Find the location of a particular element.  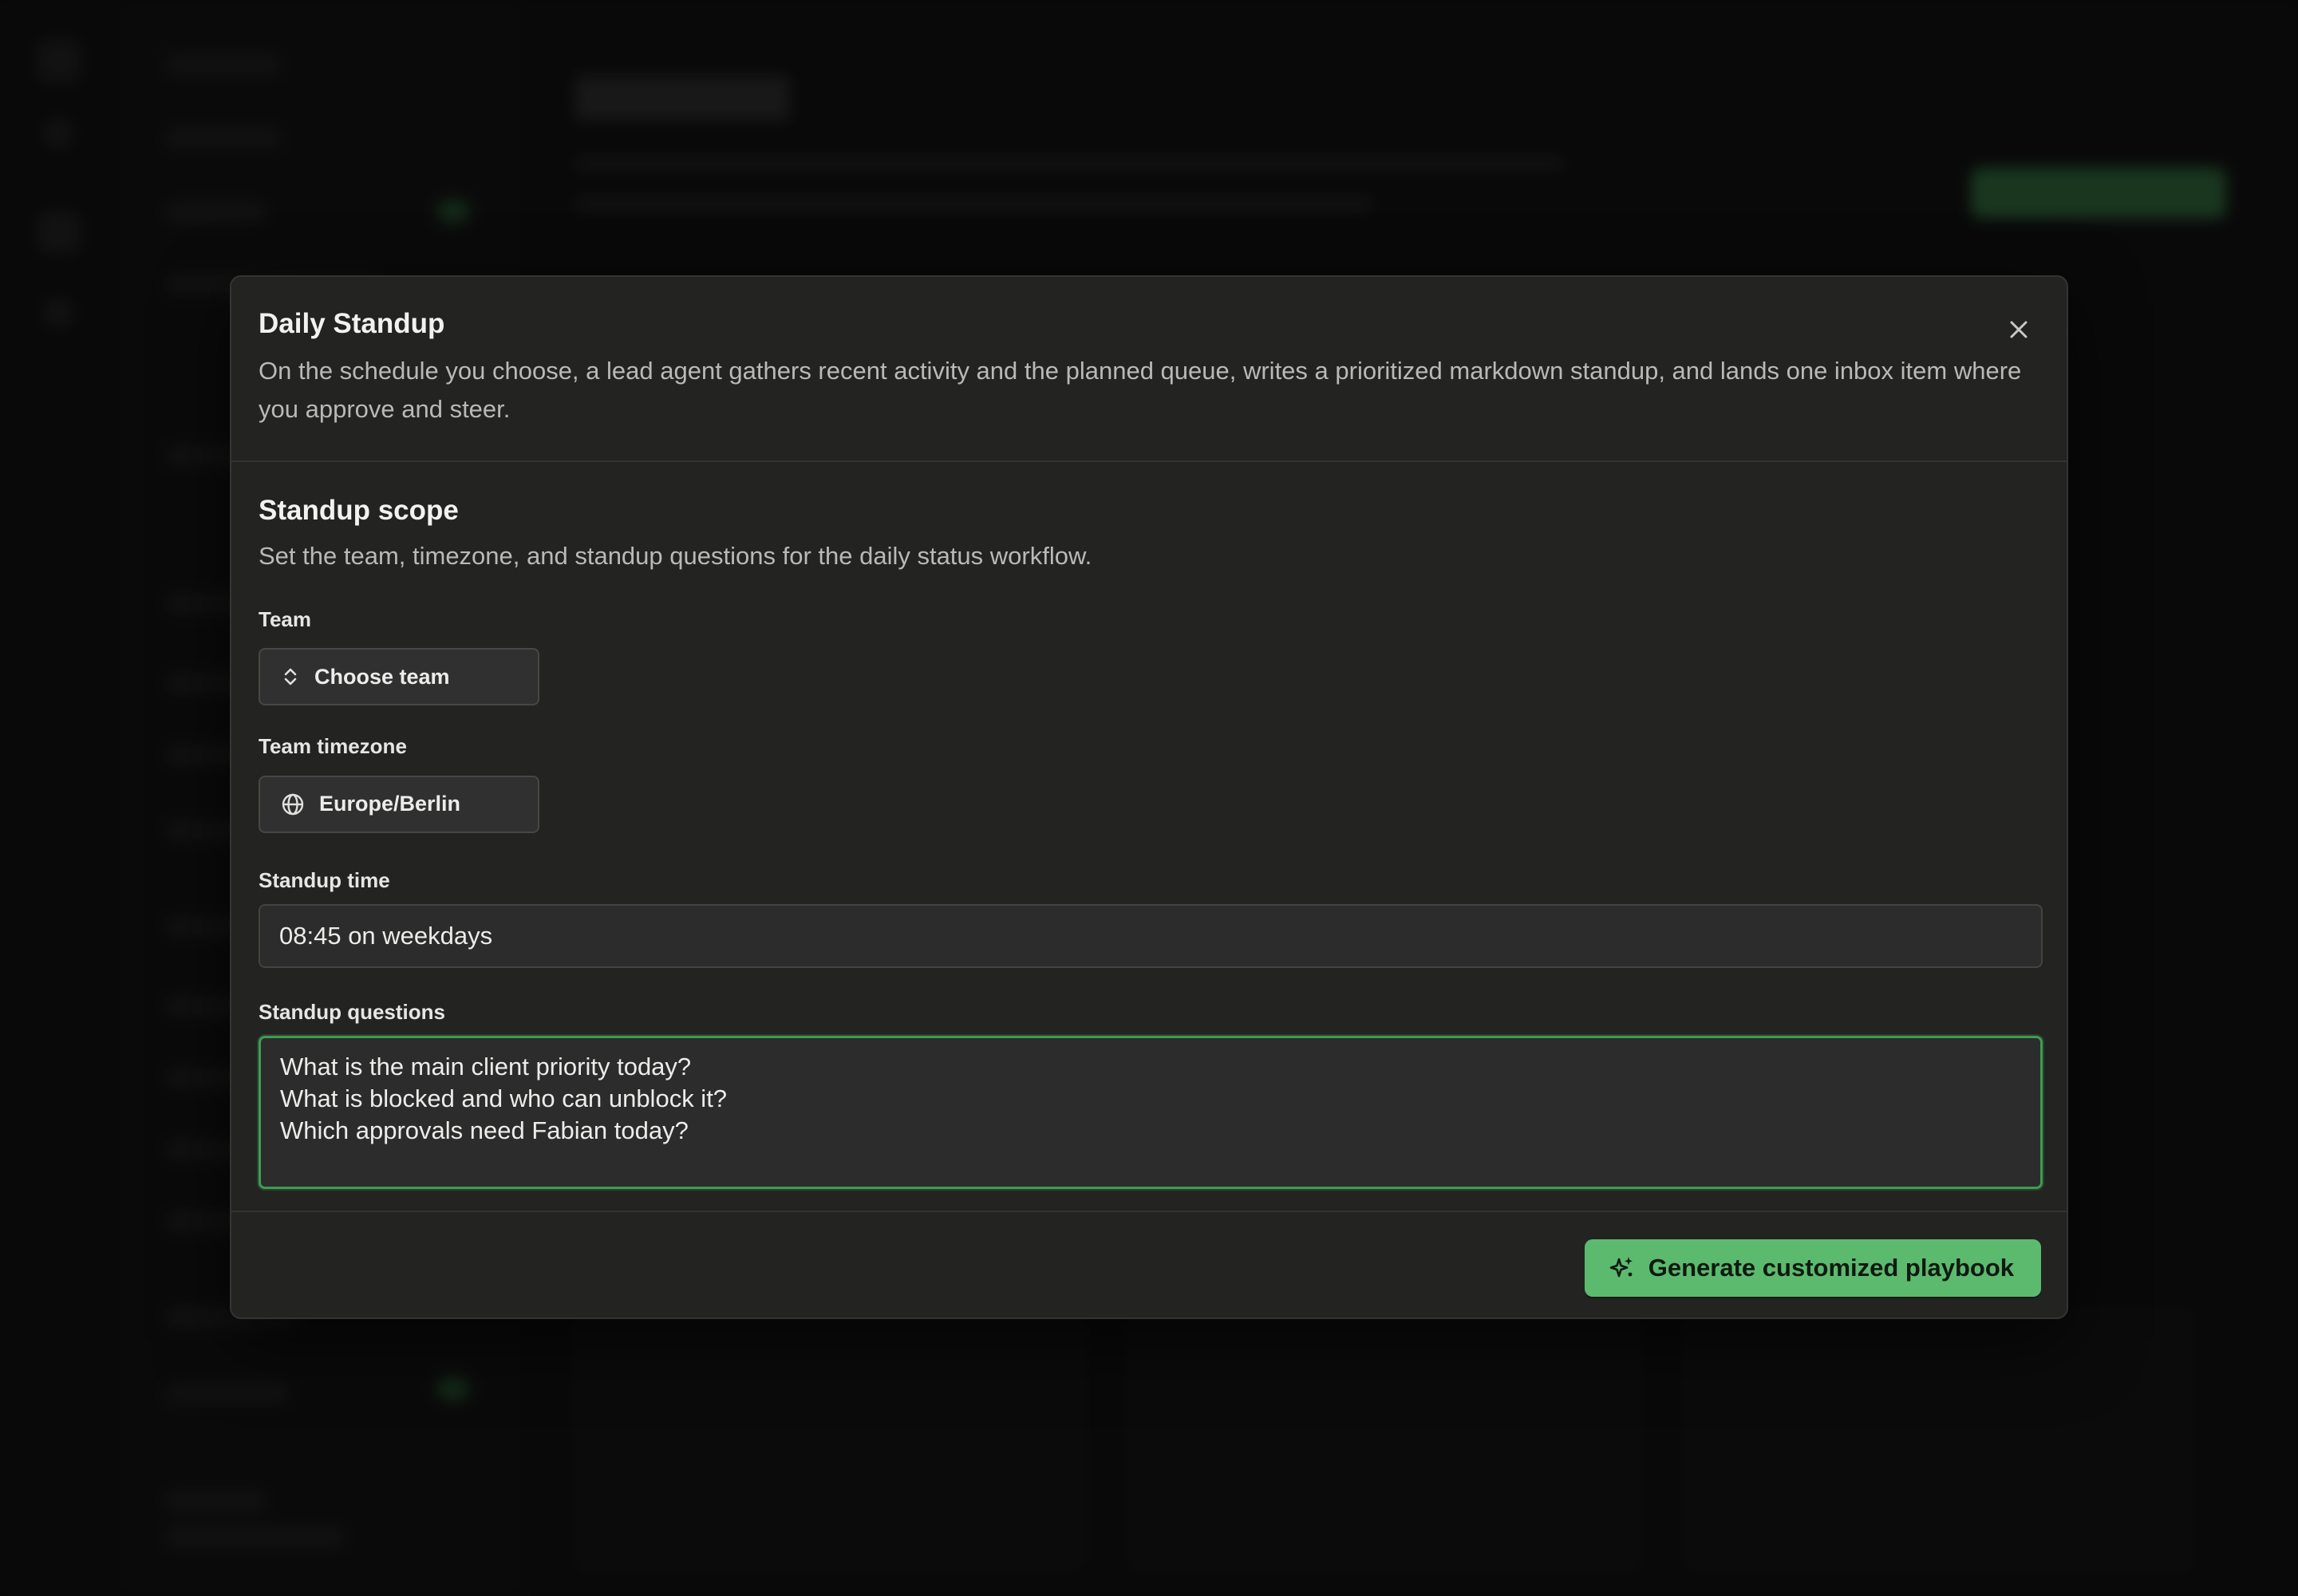

close-button is located at coordinates (2018, 329).